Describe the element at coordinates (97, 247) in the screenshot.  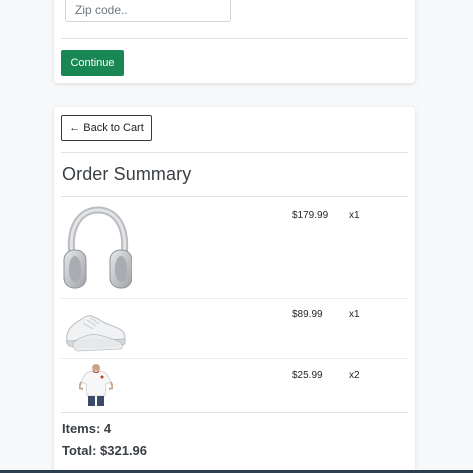
I see `headphones-icon` at that location.